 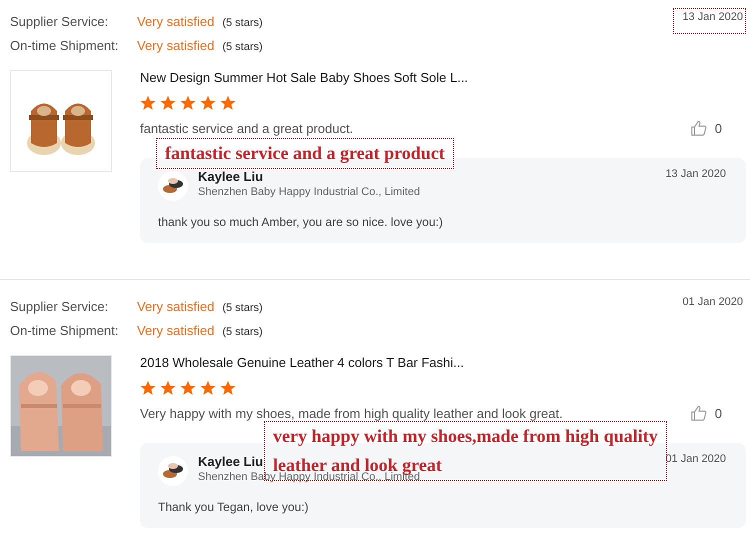 I want to click on reply-date: 13 Jan 2020, so click(x=695, y=174).